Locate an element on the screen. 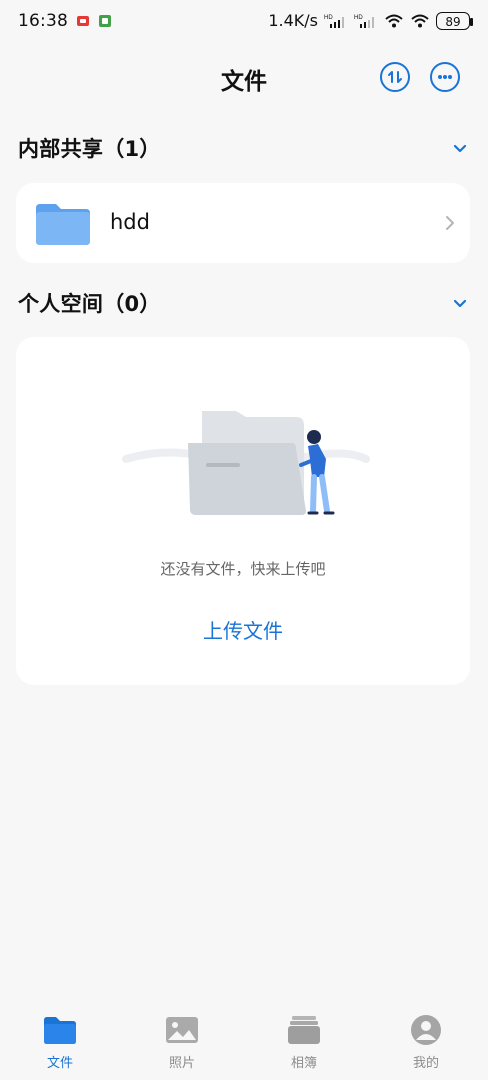  nav-files: 文件 is located at coordinates (60, 1042).